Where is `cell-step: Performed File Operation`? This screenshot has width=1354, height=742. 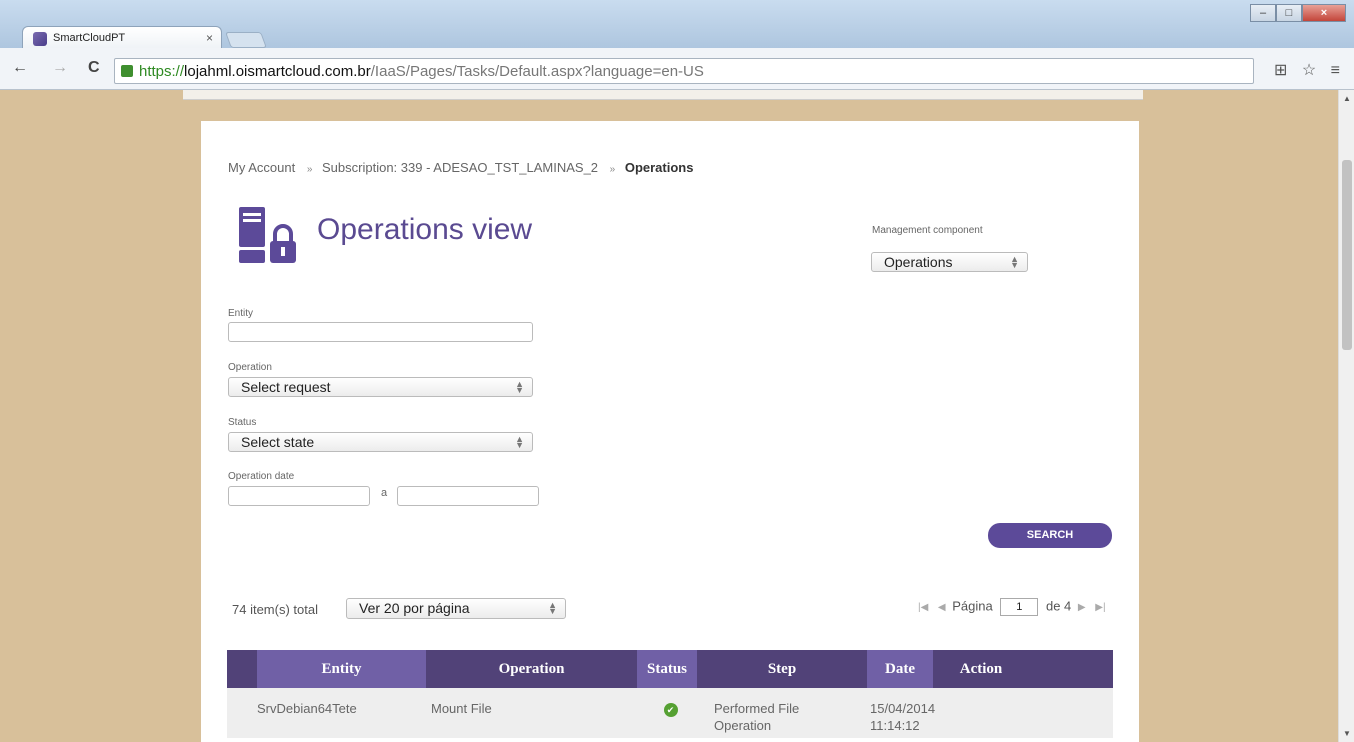 cell-step: Performed File Operation is located at coordinates (785, 713).